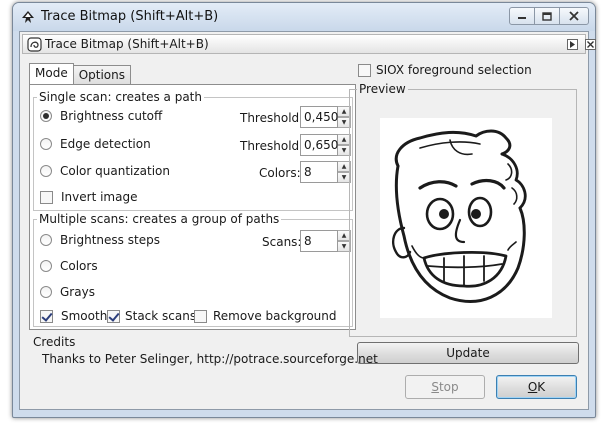 The width and height of the screenshot is (610, 428). Describe the element at coordinates (319, 117) in the screenshot. I see `brightness-threshold-input: 0,450` at that location.